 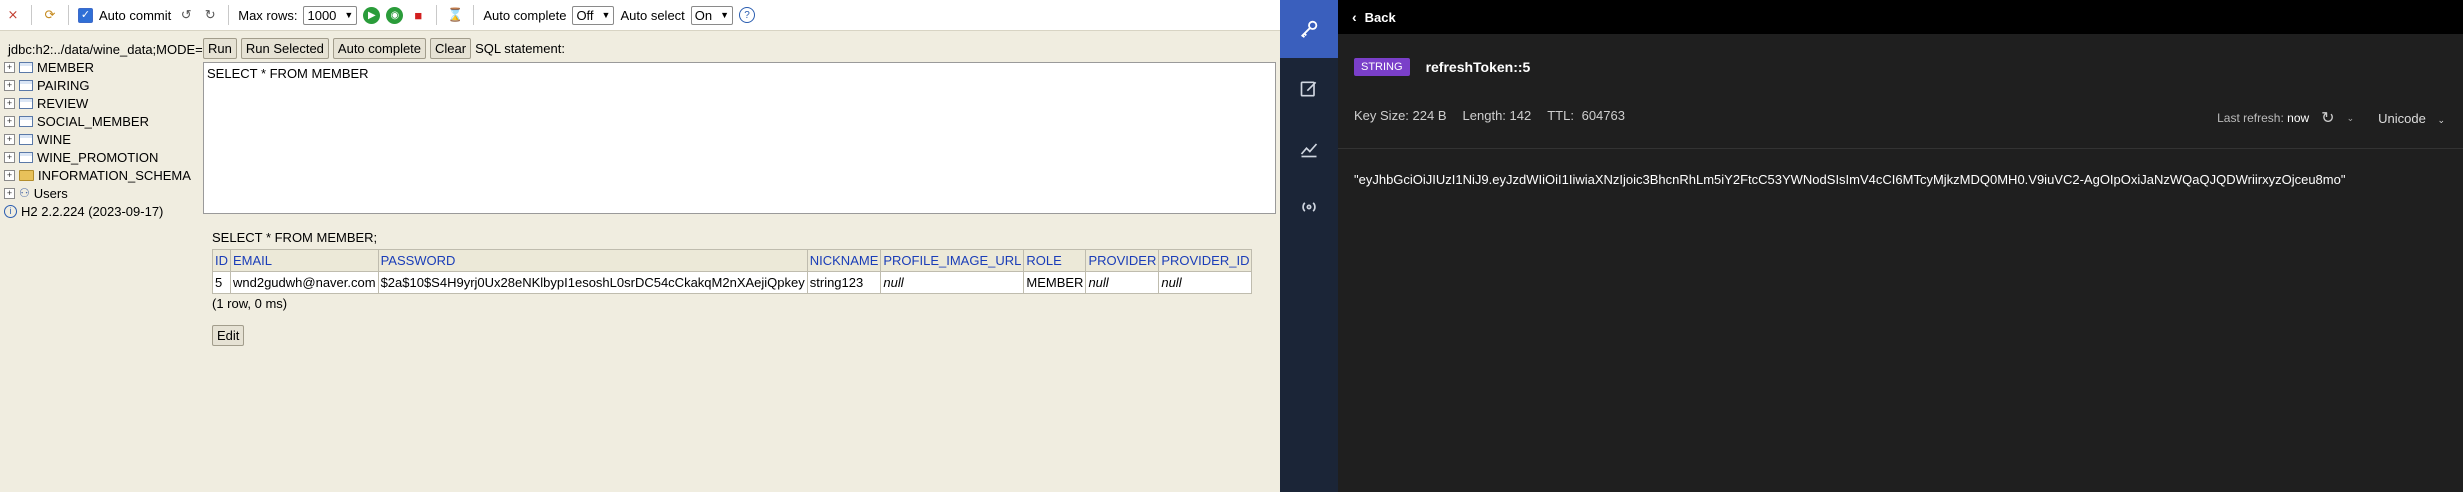 What do you see at coordinates (1380, 17) in the screenshot?
I see `back-button: Back` at bounding box center [1380, 17].